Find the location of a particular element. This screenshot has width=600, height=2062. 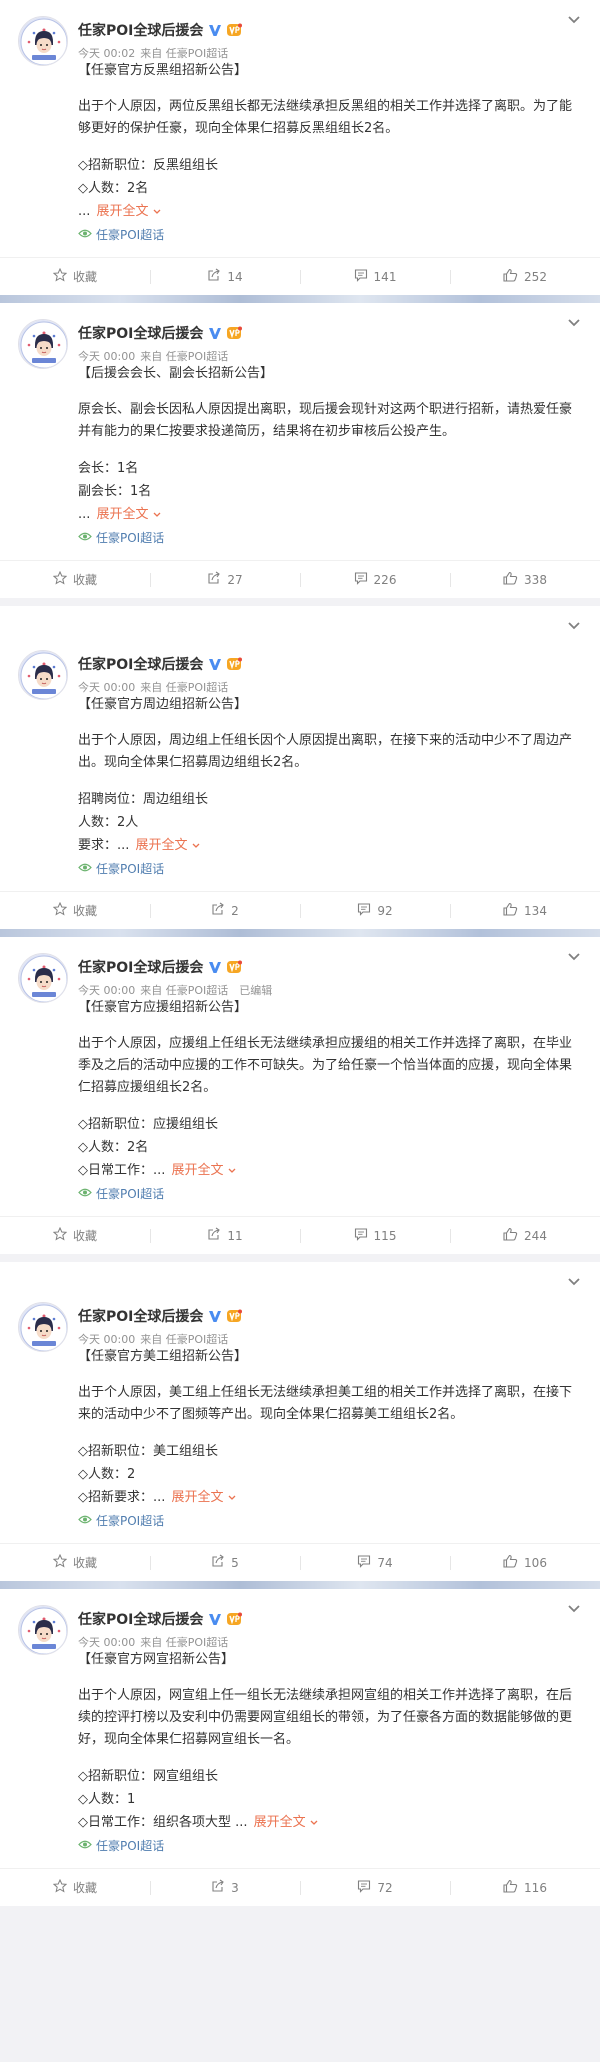

comment-button: 92 is located at coordinates (375, 910).